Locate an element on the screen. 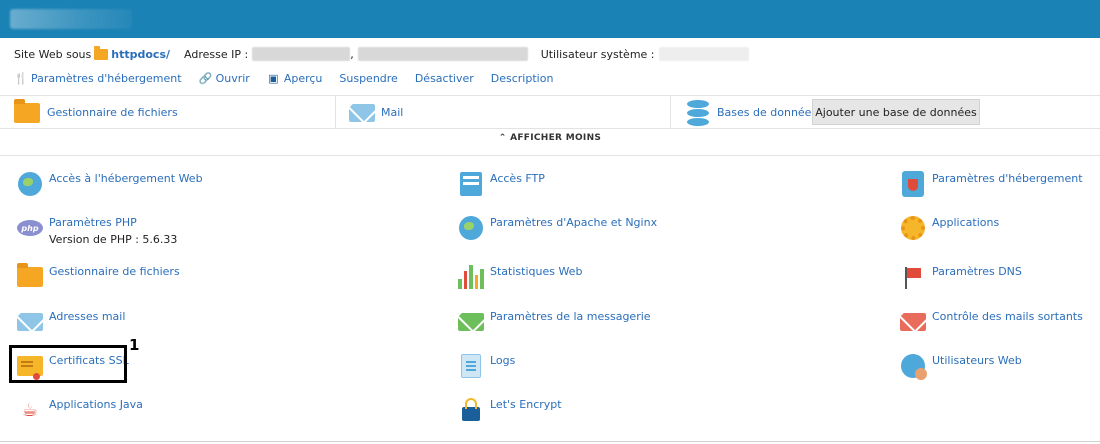  action-label: Paramètres d'hébergement is located at coordinates (106, 78).